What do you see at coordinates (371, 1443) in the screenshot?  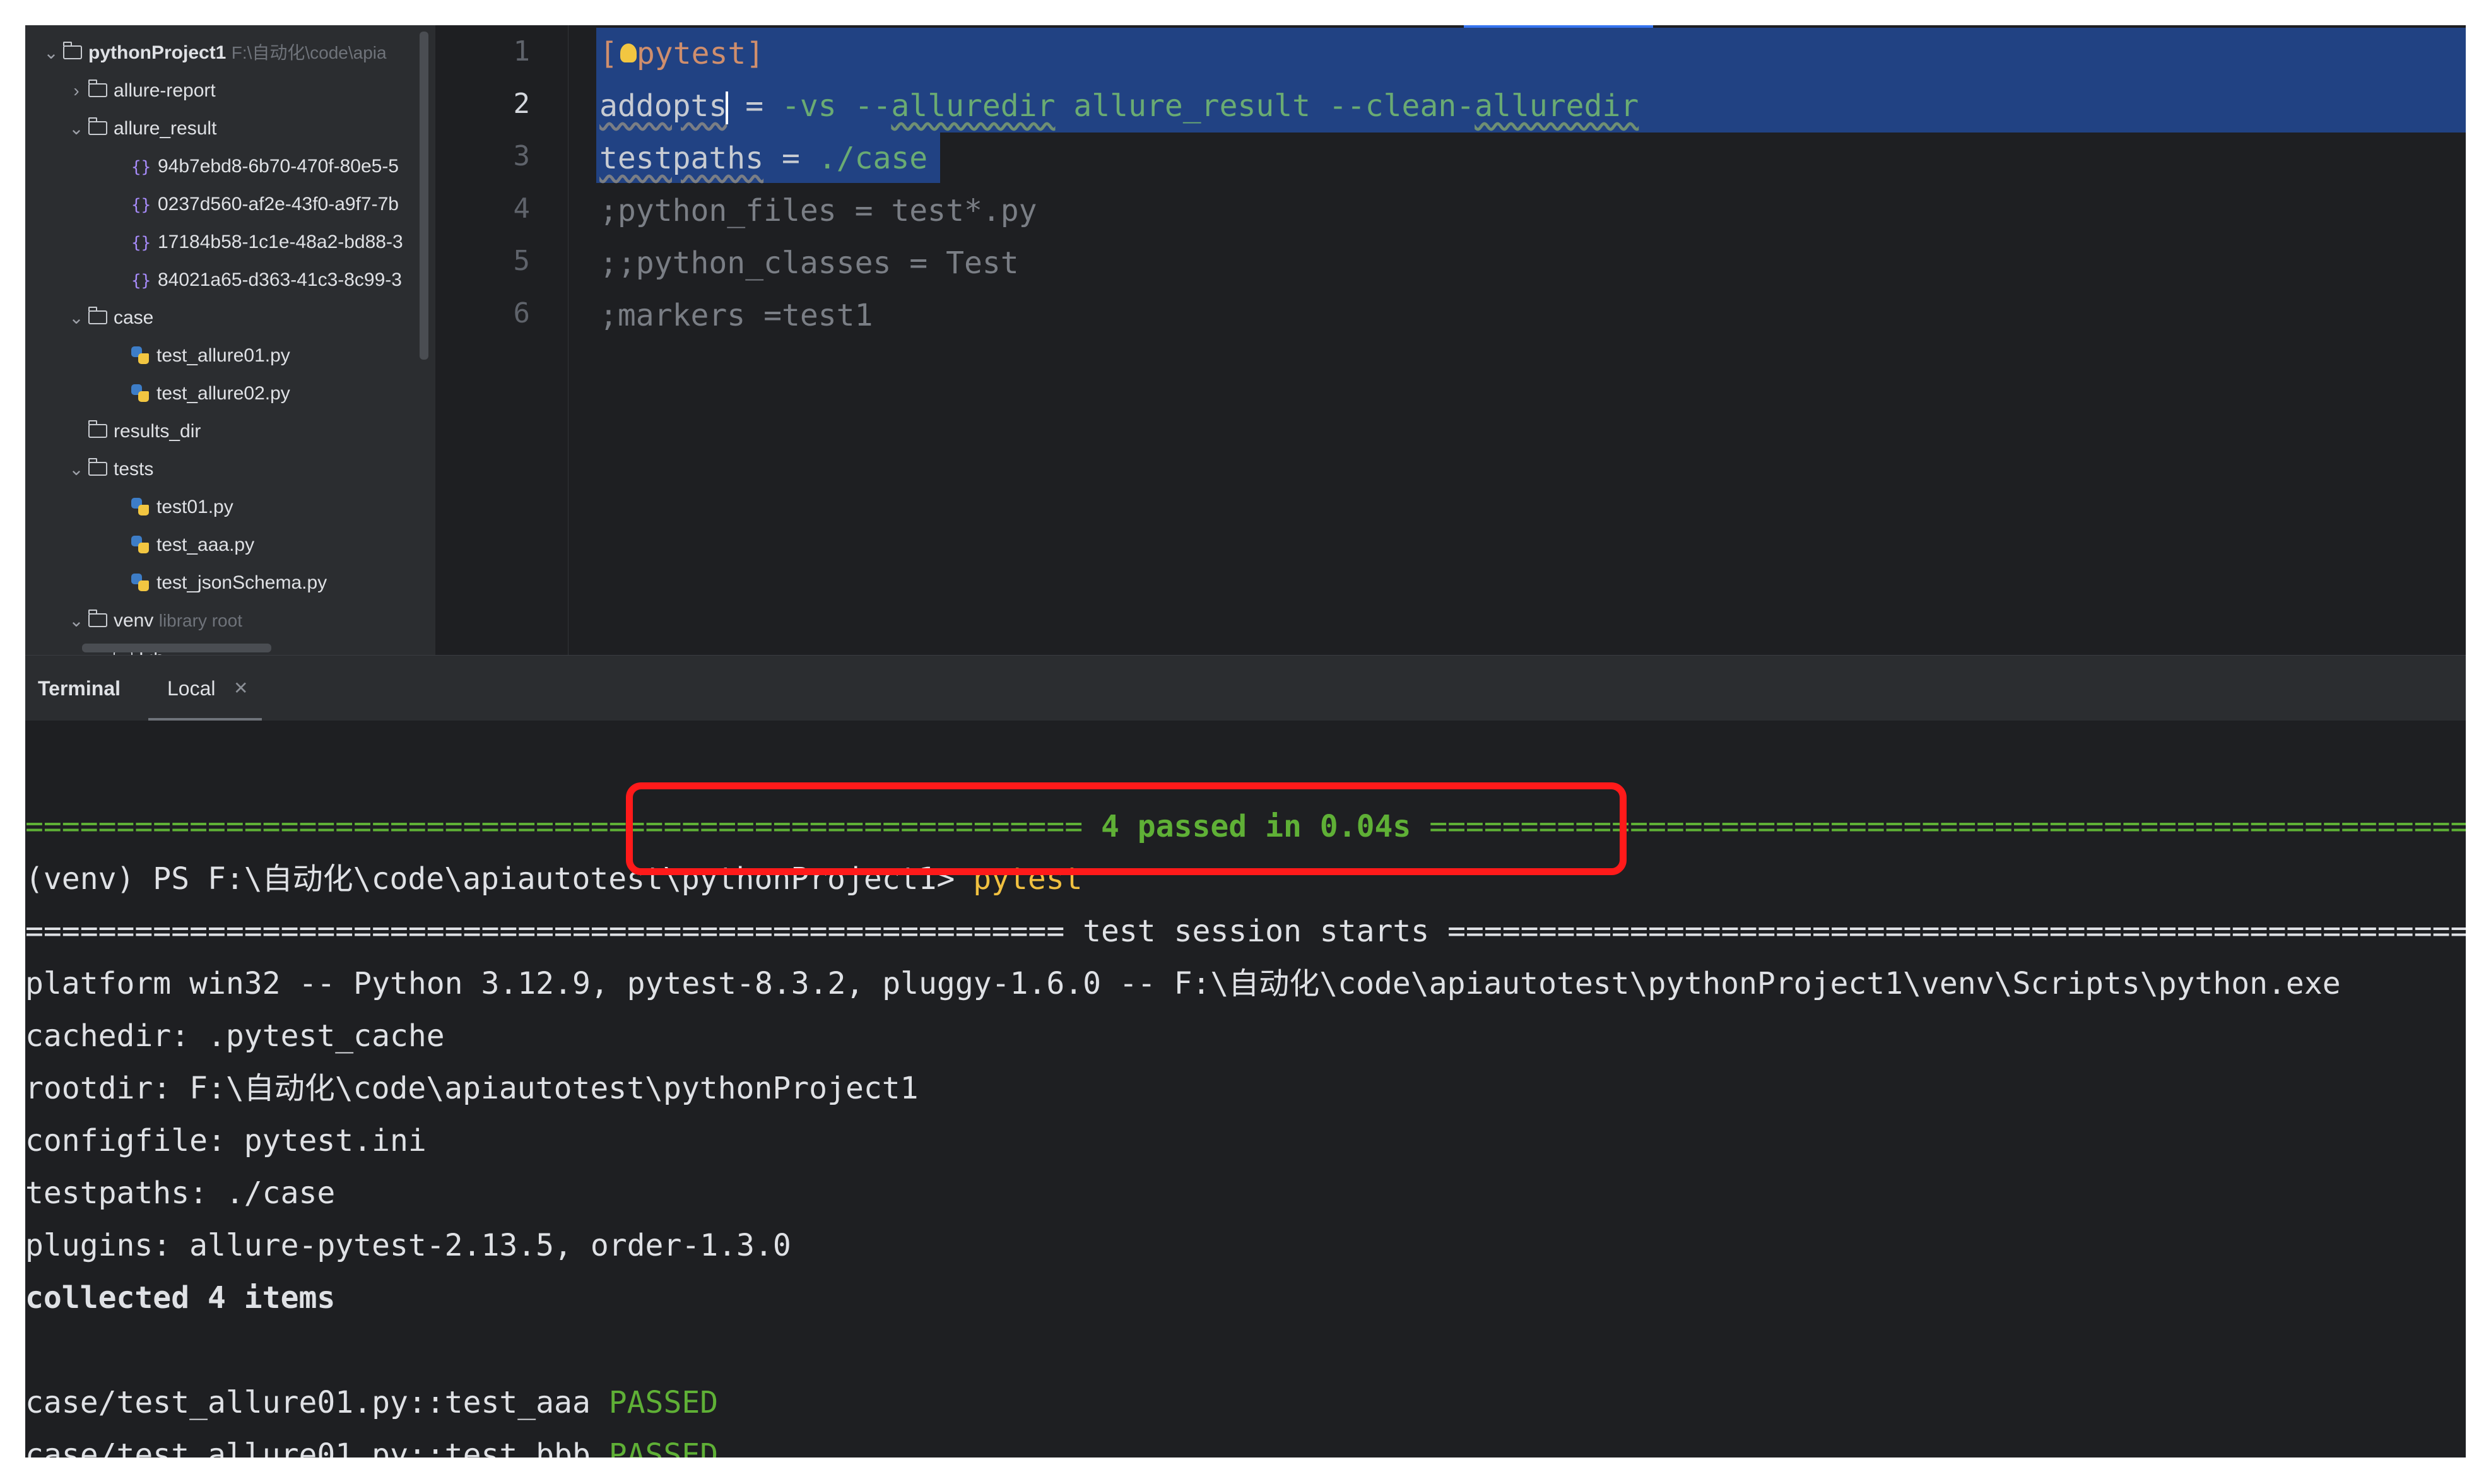 I see `terminal-test-result: case/test_allure01.py::test_bbb PASSED` at bounding box center [371, 1443].